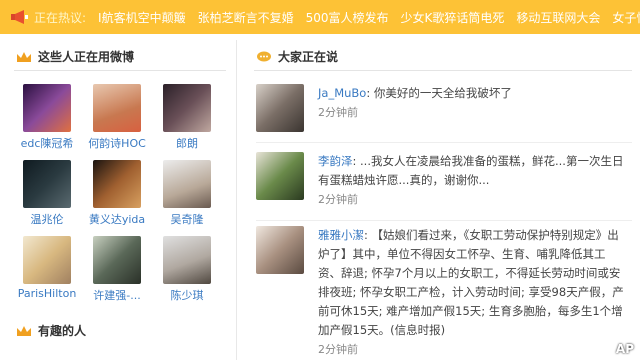  Describe the element at coordinates (142, 17) in the screenshot. I see `hot-topic-link: I航客机空中颠簸` at that location.